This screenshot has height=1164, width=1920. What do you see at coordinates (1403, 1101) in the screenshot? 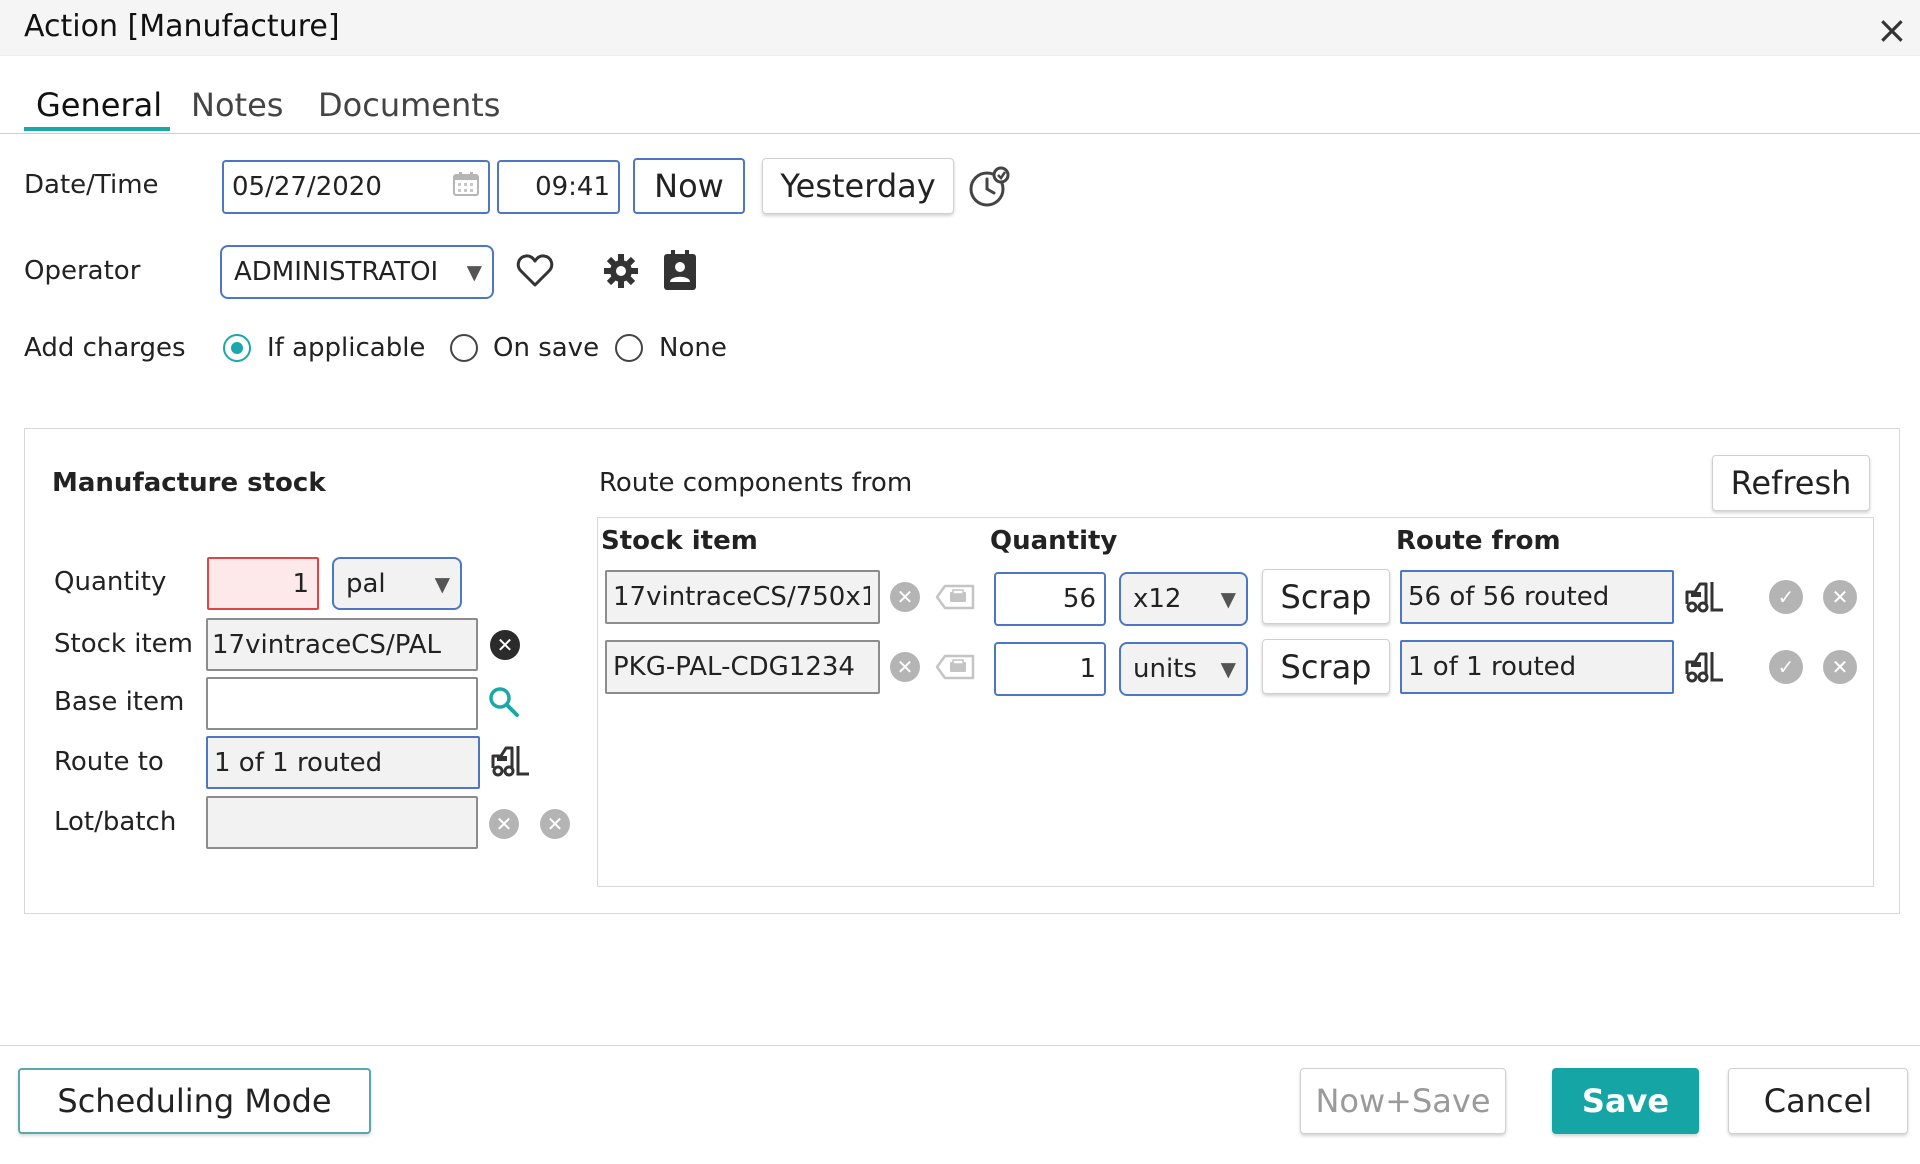
I see `now-save-button: Now+Save` at bounding box center [1403, 1101].